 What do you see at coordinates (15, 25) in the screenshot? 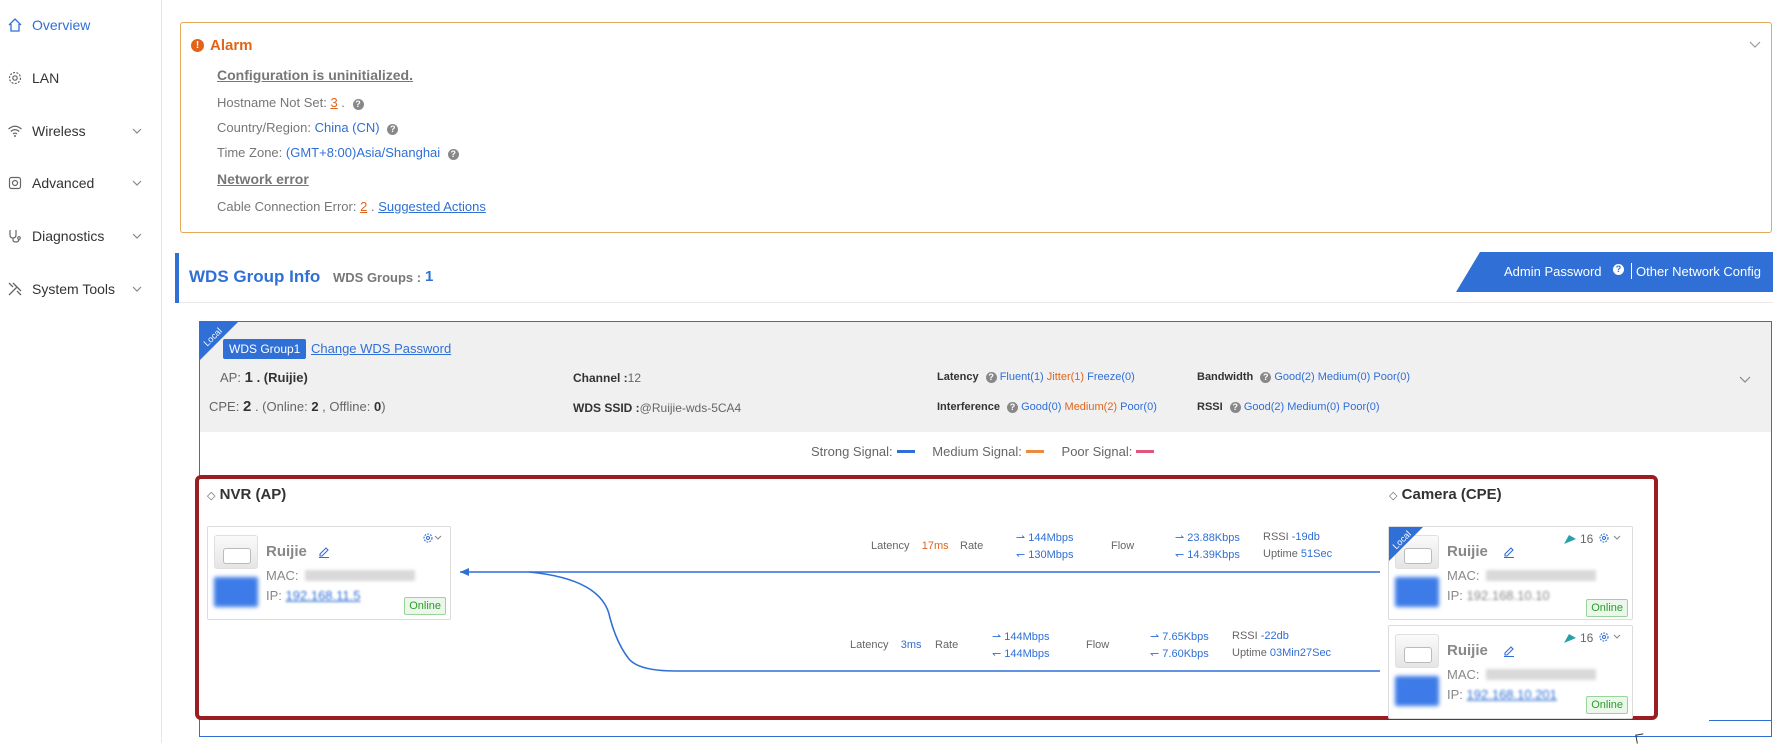
I see `home-icon` at bounding box center [15, 25].